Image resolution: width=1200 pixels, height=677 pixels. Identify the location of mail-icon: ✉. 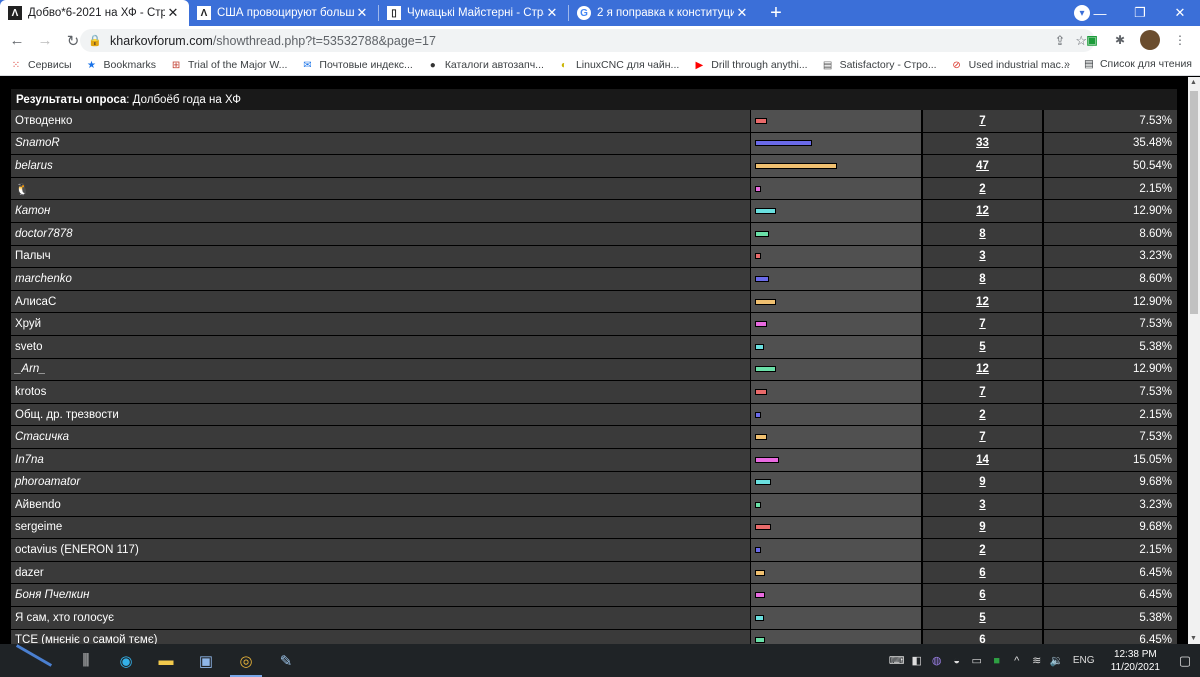
(307, 65).